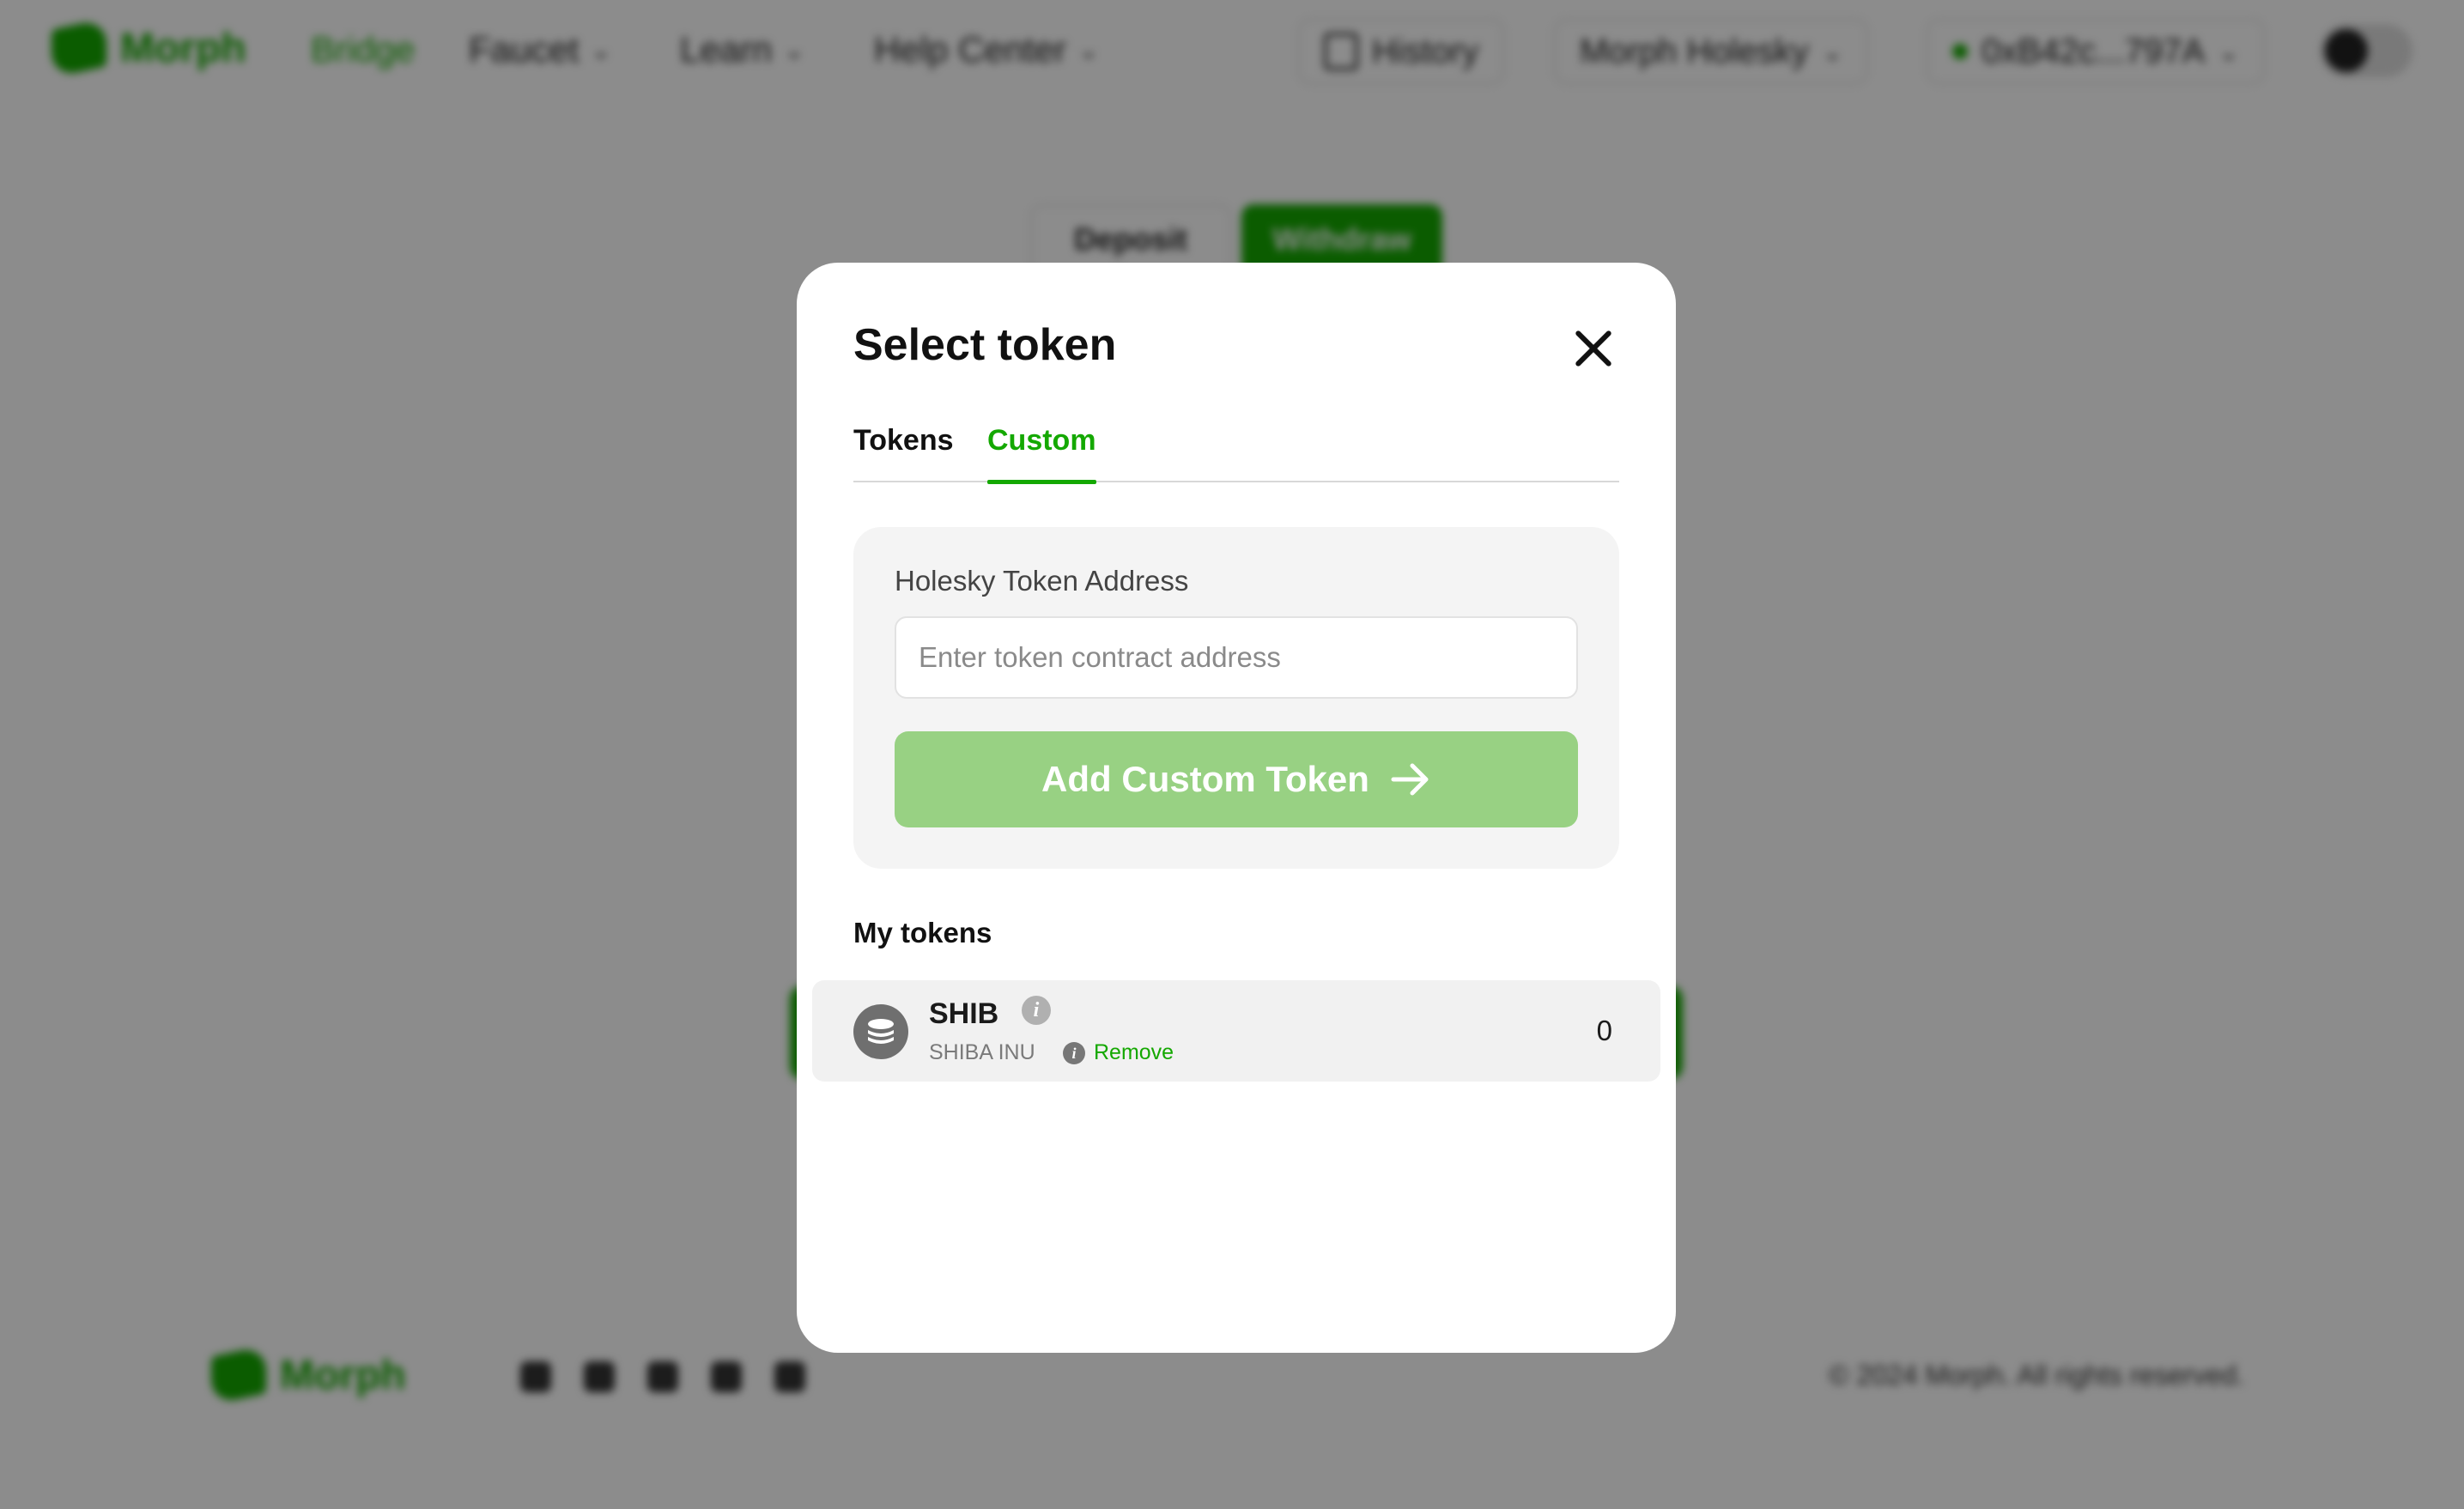 Image resolution: width=2464 pixels, height=1509 pixels. I want to click on token-address-input, so click(1236, 657).